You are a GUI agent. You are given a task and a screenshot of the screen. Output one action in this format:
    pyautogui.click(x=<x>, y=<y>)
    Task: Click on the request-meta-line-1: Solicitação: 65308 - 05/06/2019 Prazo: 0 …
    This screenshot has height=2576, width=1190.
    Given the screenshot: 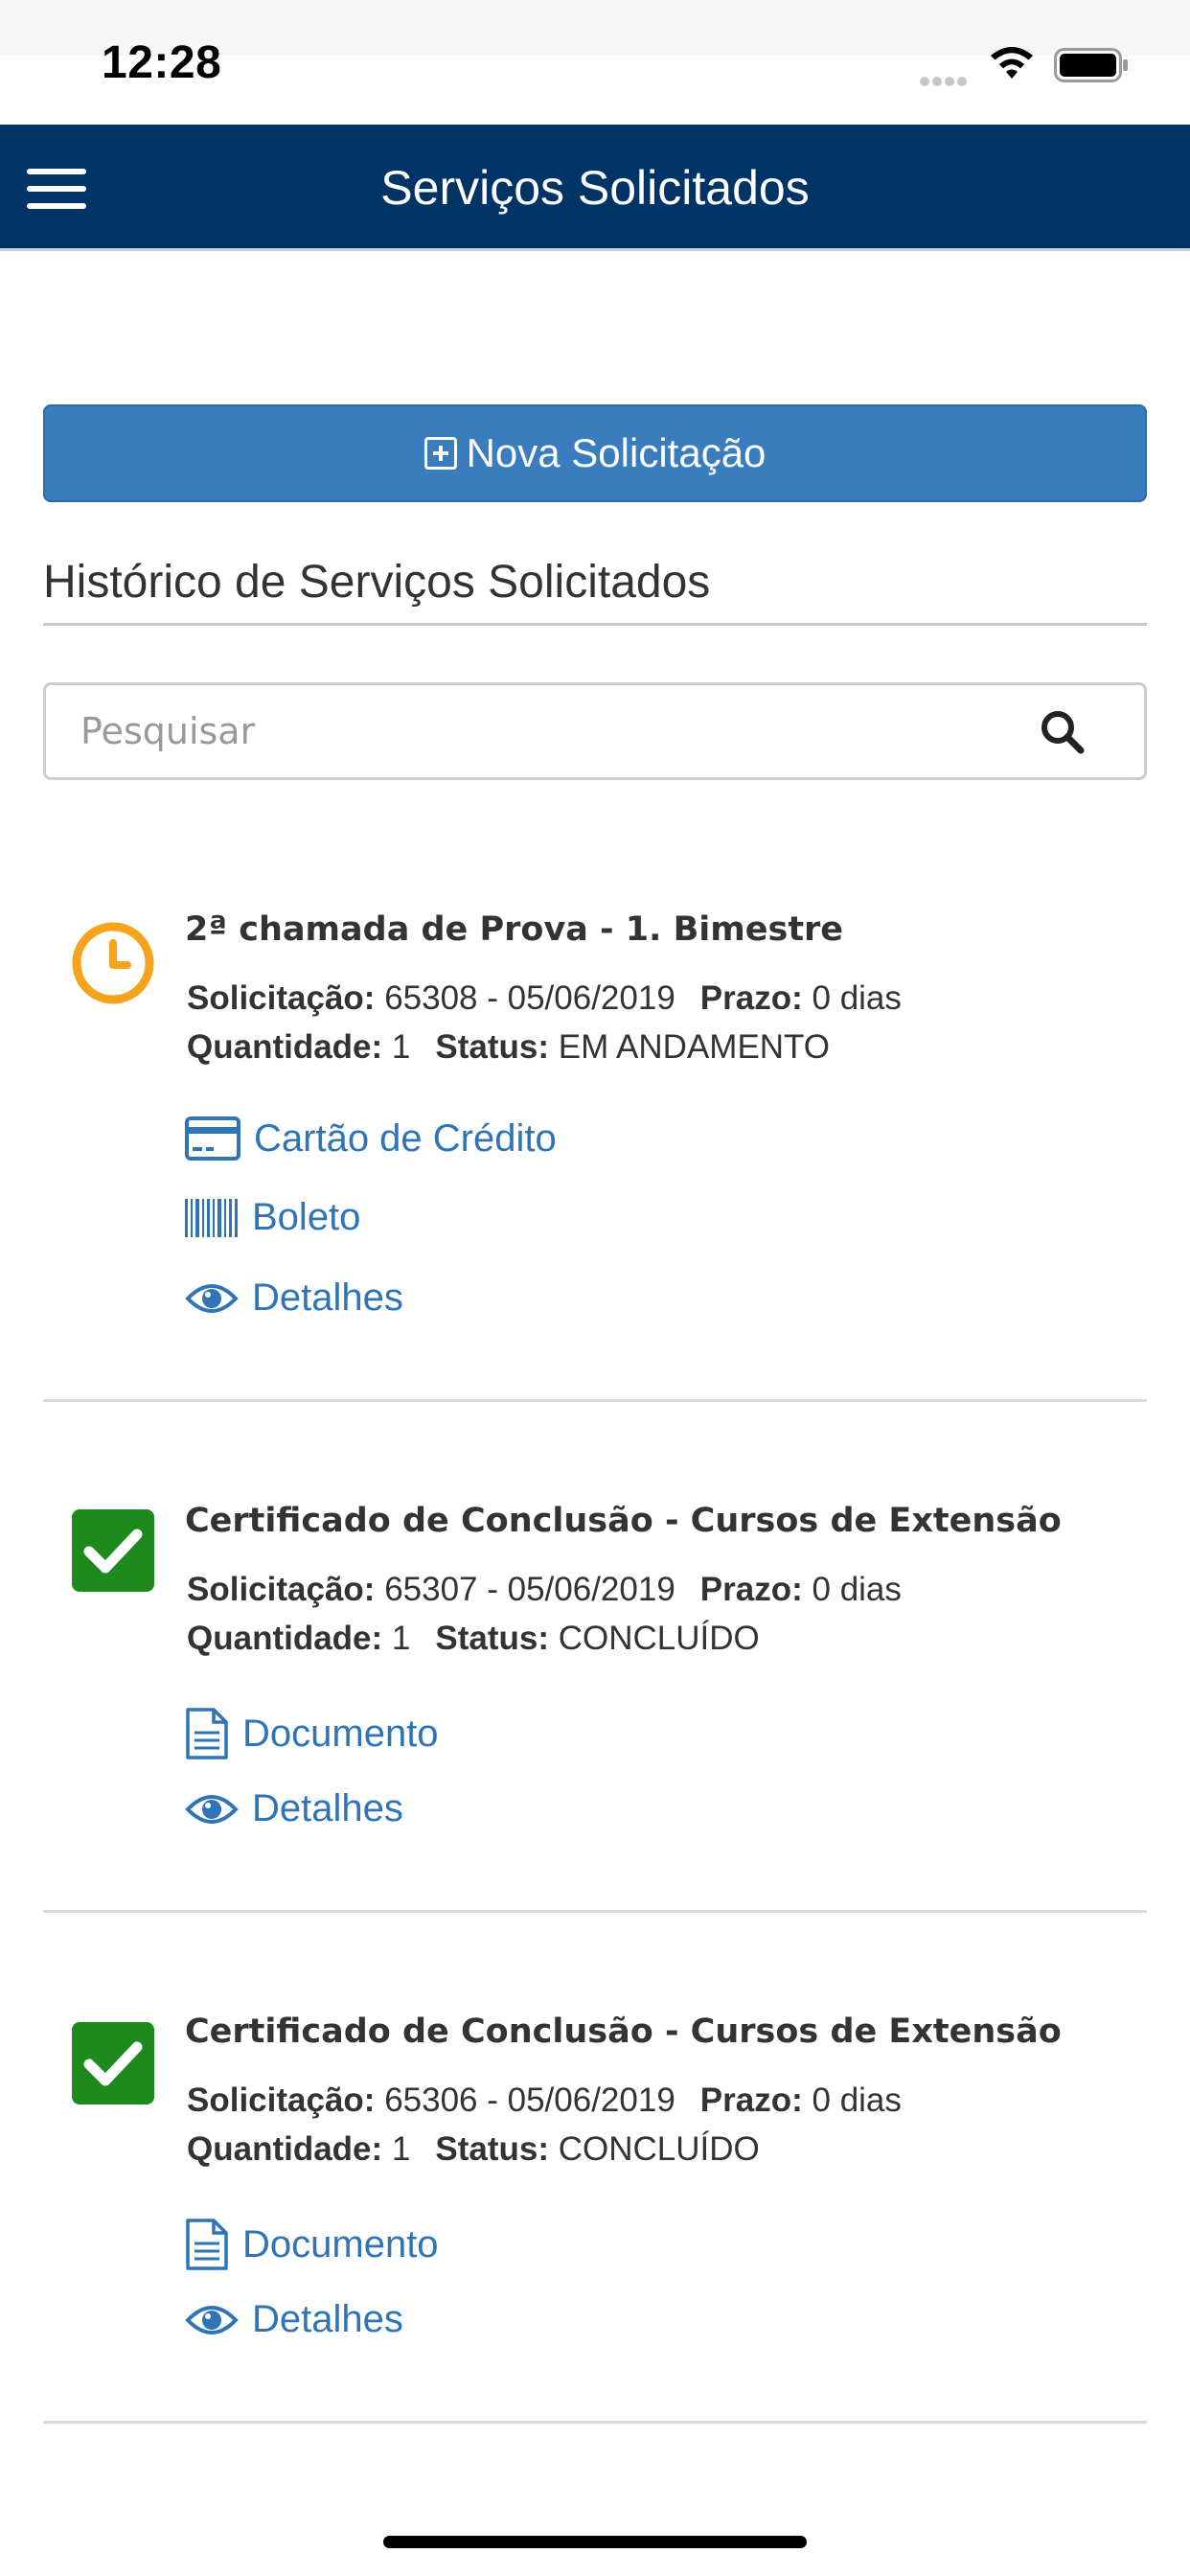 What is the action you would take?
    pyautogui.click(x=544, y=998)
    